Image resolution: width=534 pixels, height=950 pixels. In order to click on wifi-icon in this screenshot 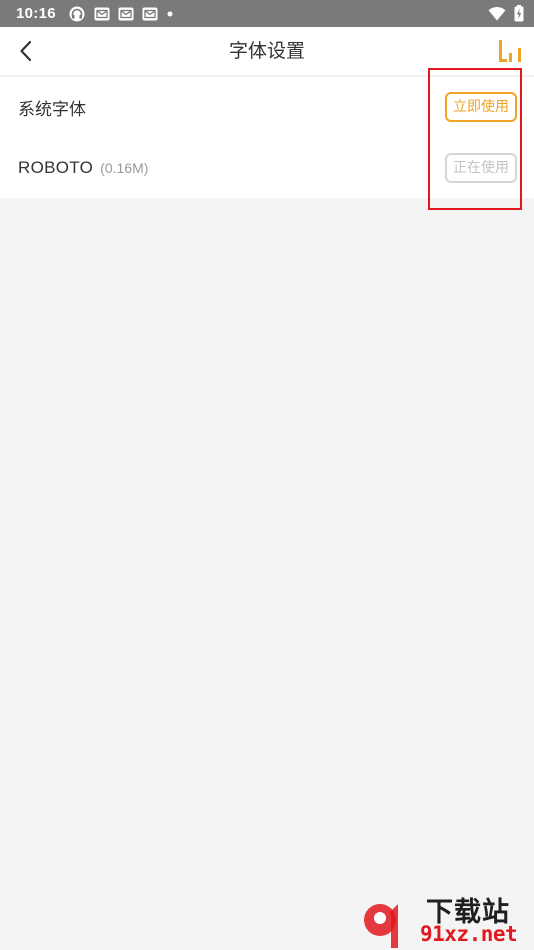, I will do `click(497, 13)`.